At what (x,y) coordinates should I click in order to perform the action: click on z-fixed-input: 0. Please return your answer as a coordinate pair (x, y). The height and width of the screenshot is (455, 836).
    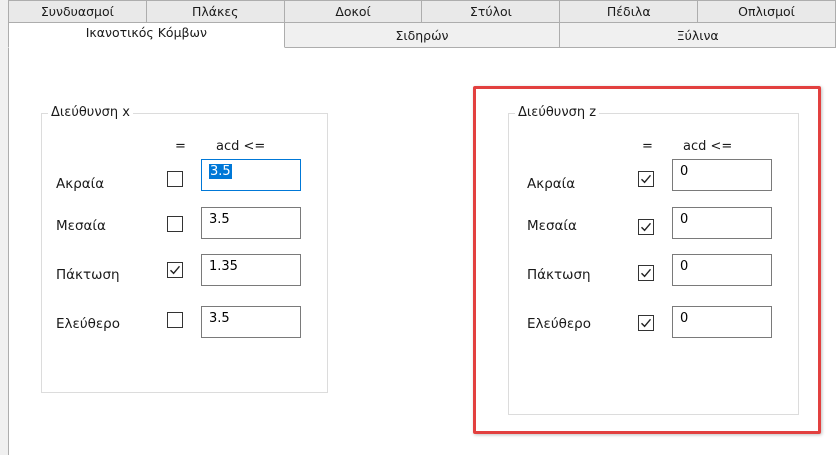
    Looking at the image, I should click on (722, 270).